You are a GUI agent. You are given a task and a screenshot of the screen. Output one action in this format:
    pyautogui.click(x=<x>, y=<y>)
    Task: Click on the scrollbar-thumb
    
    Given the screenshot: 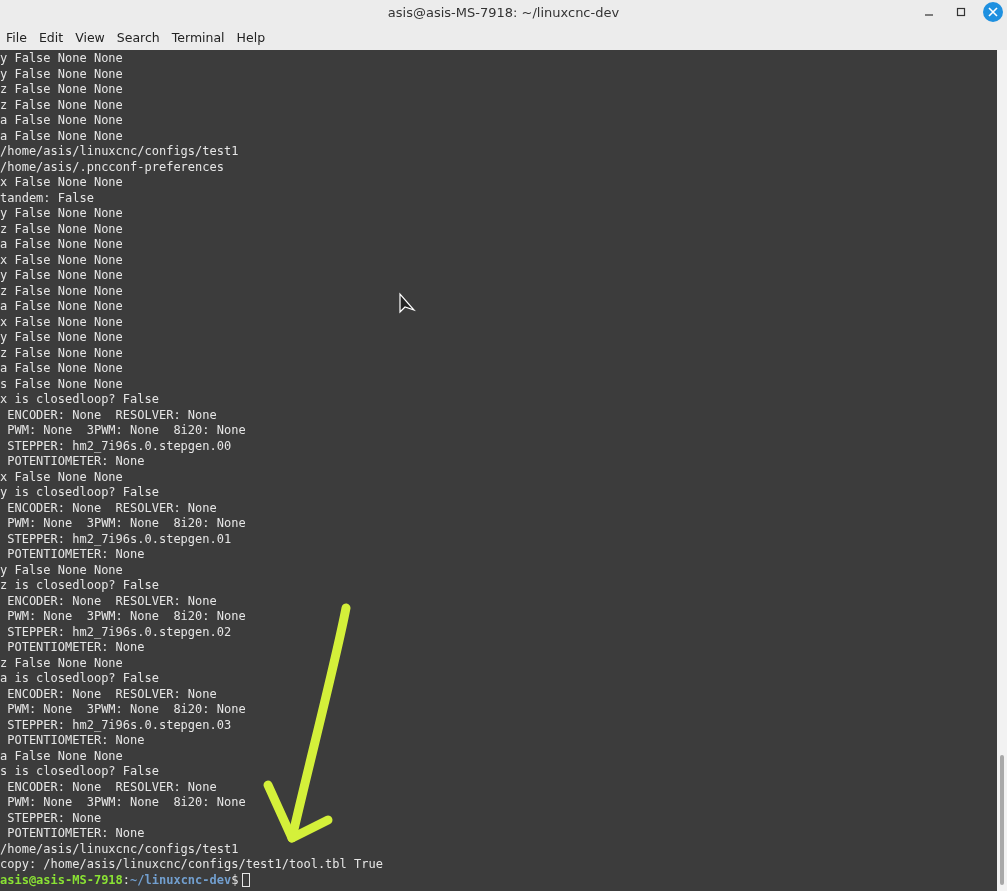 What is the action you would take?
    pyautogui.click(x=1002, y=820)
    